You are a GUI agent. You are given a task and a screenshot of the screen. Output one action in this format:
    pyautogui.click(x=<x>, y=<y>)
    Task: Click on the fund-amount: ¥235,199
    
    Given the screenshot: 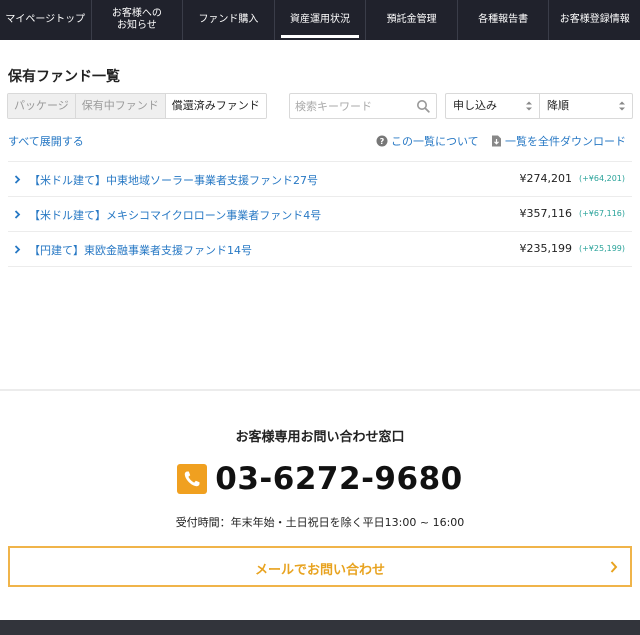 What is the action you would take?
    pyautogui.click(x=546, y=248)
    